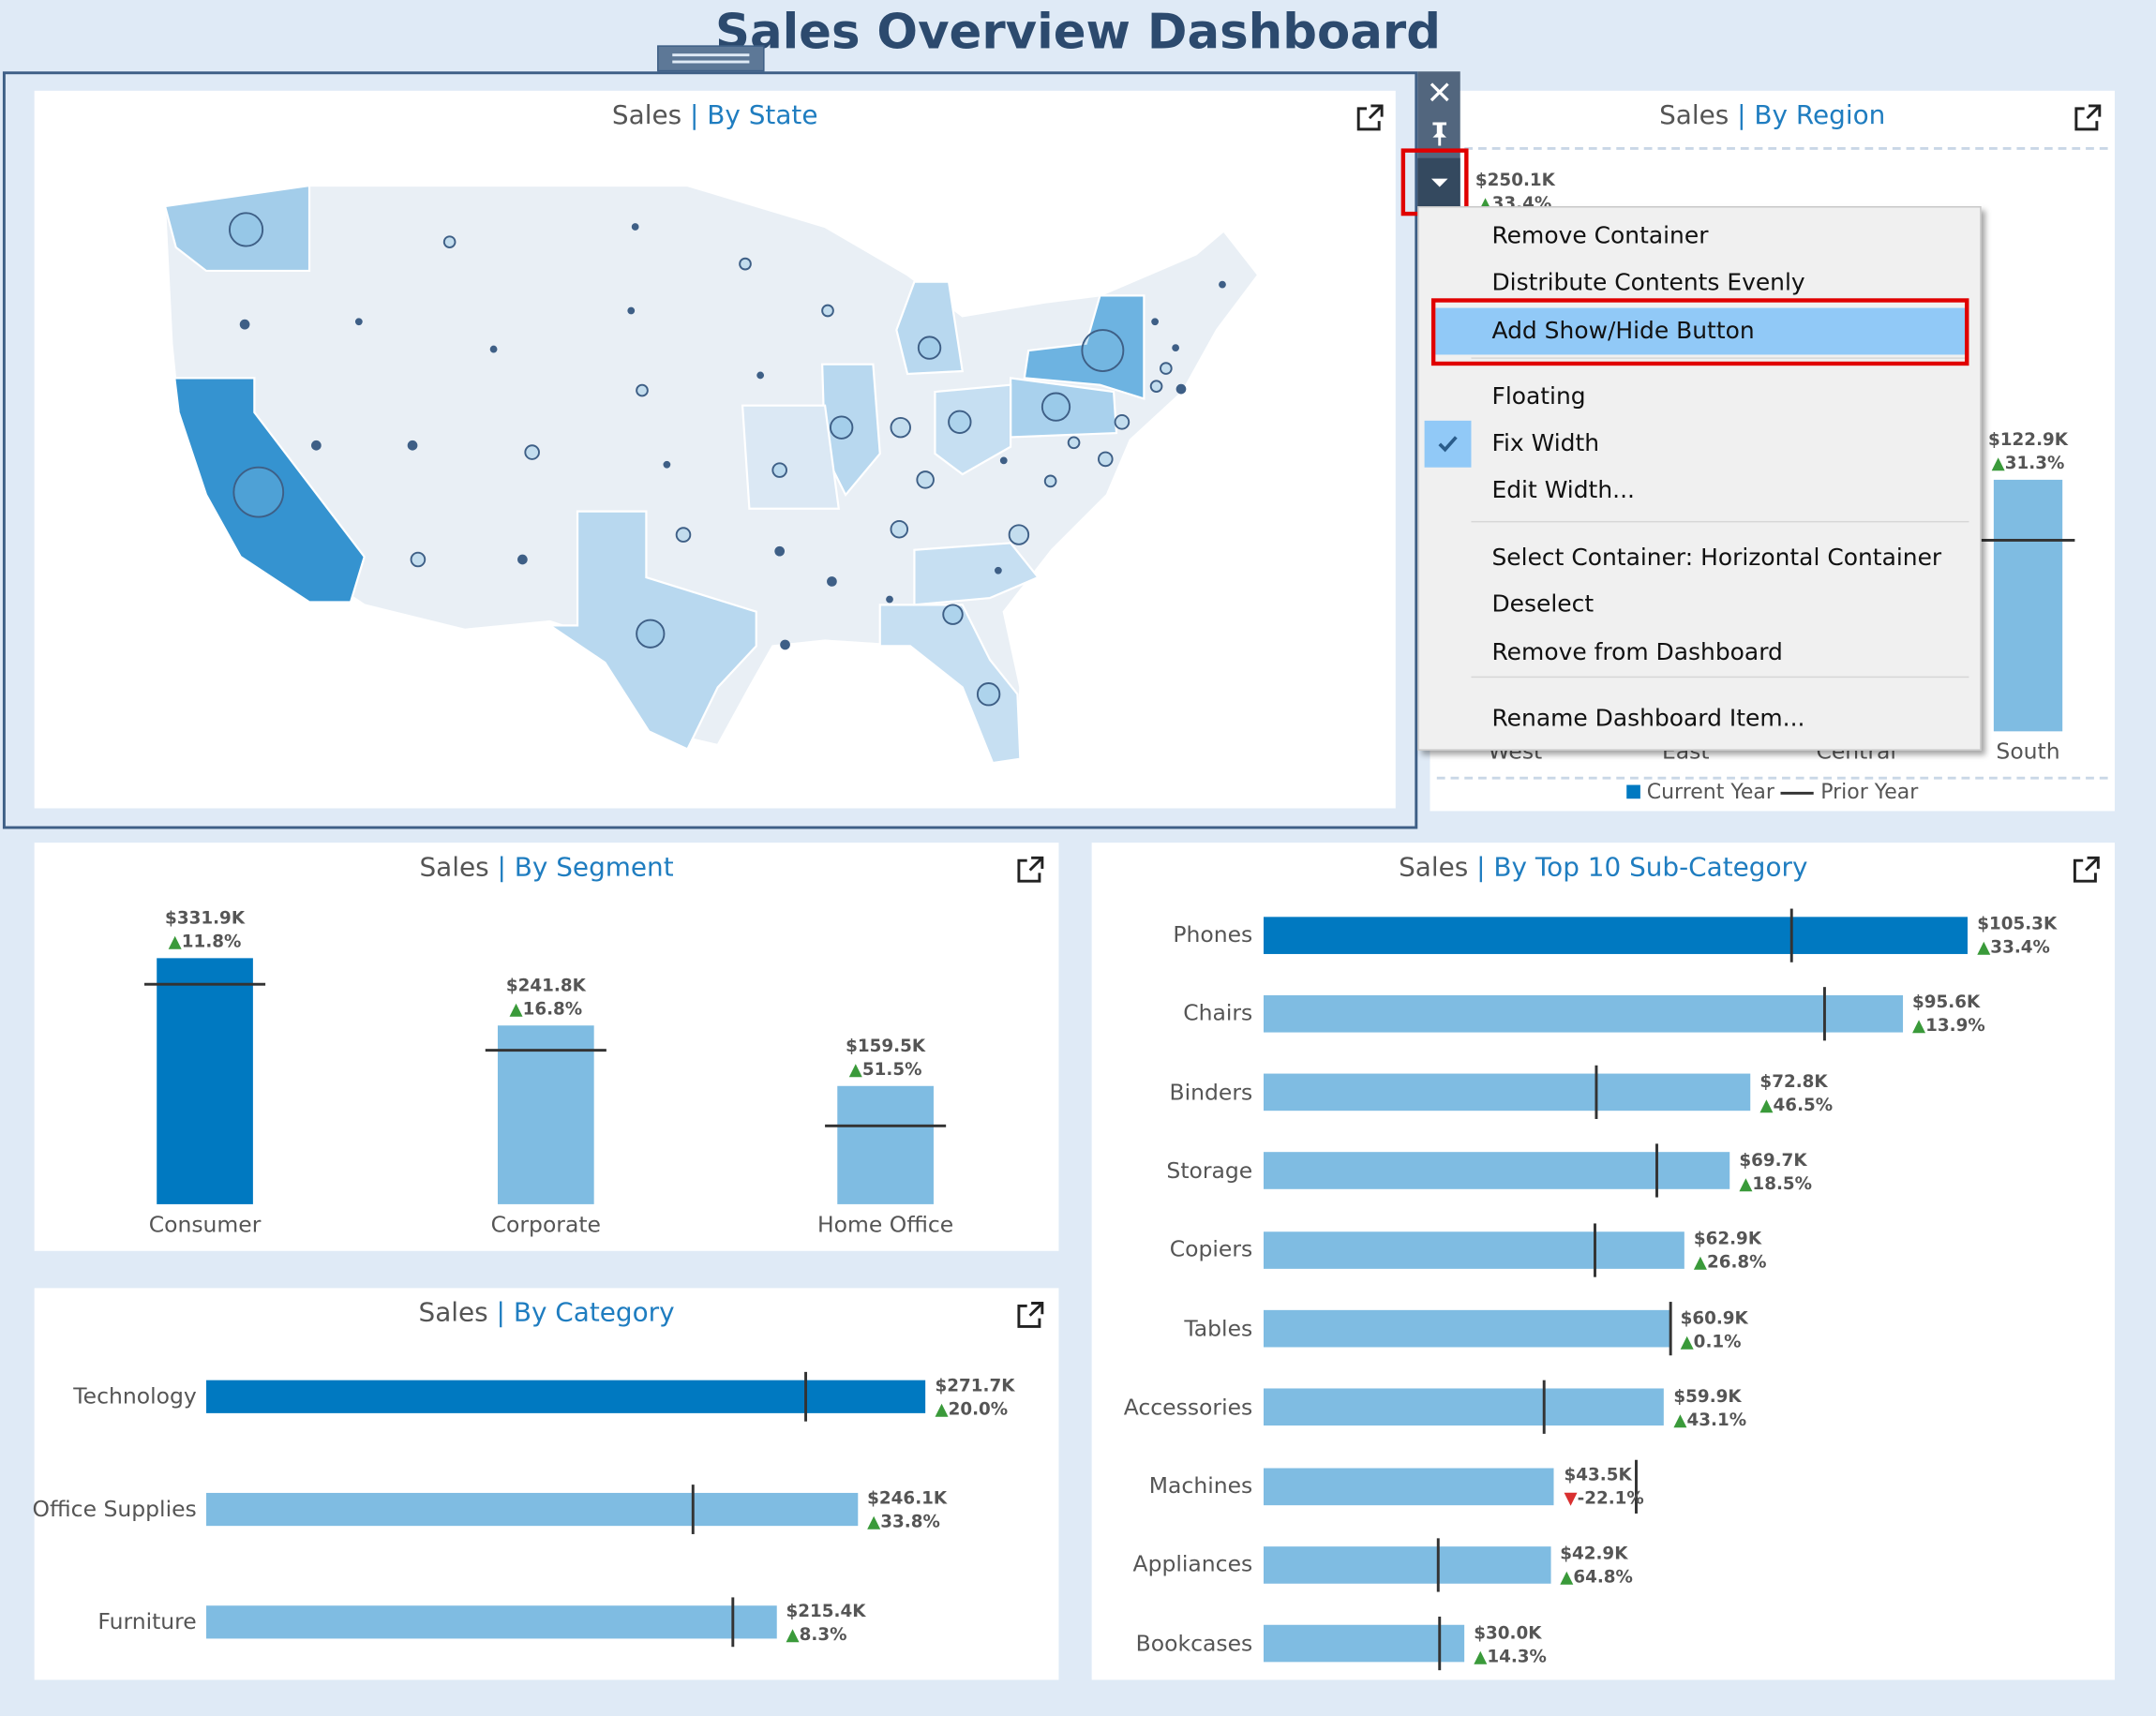 The height and width of the screenshot is (1716, 2156). What do you see at coordinates (1710, 792) in the screenshot?
I see `legend-current-year: Current Year` at bounding box center [1710, 792].